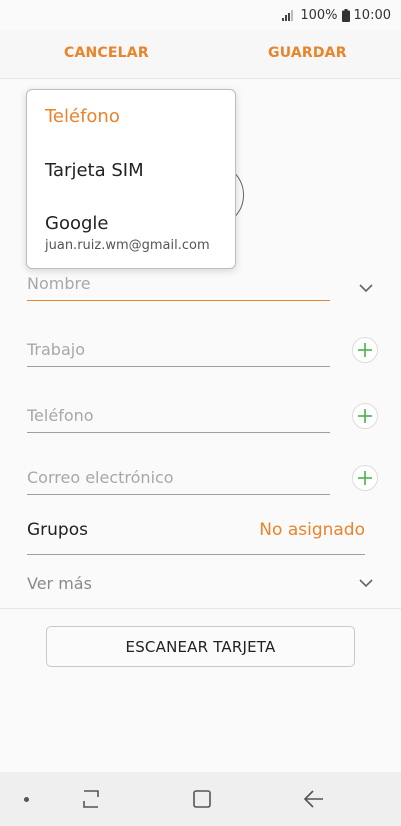  What do you see at coordinates (76, 223) in the screenshot?
I see `storage-option-google: Google` at bounding box center [76, 223].